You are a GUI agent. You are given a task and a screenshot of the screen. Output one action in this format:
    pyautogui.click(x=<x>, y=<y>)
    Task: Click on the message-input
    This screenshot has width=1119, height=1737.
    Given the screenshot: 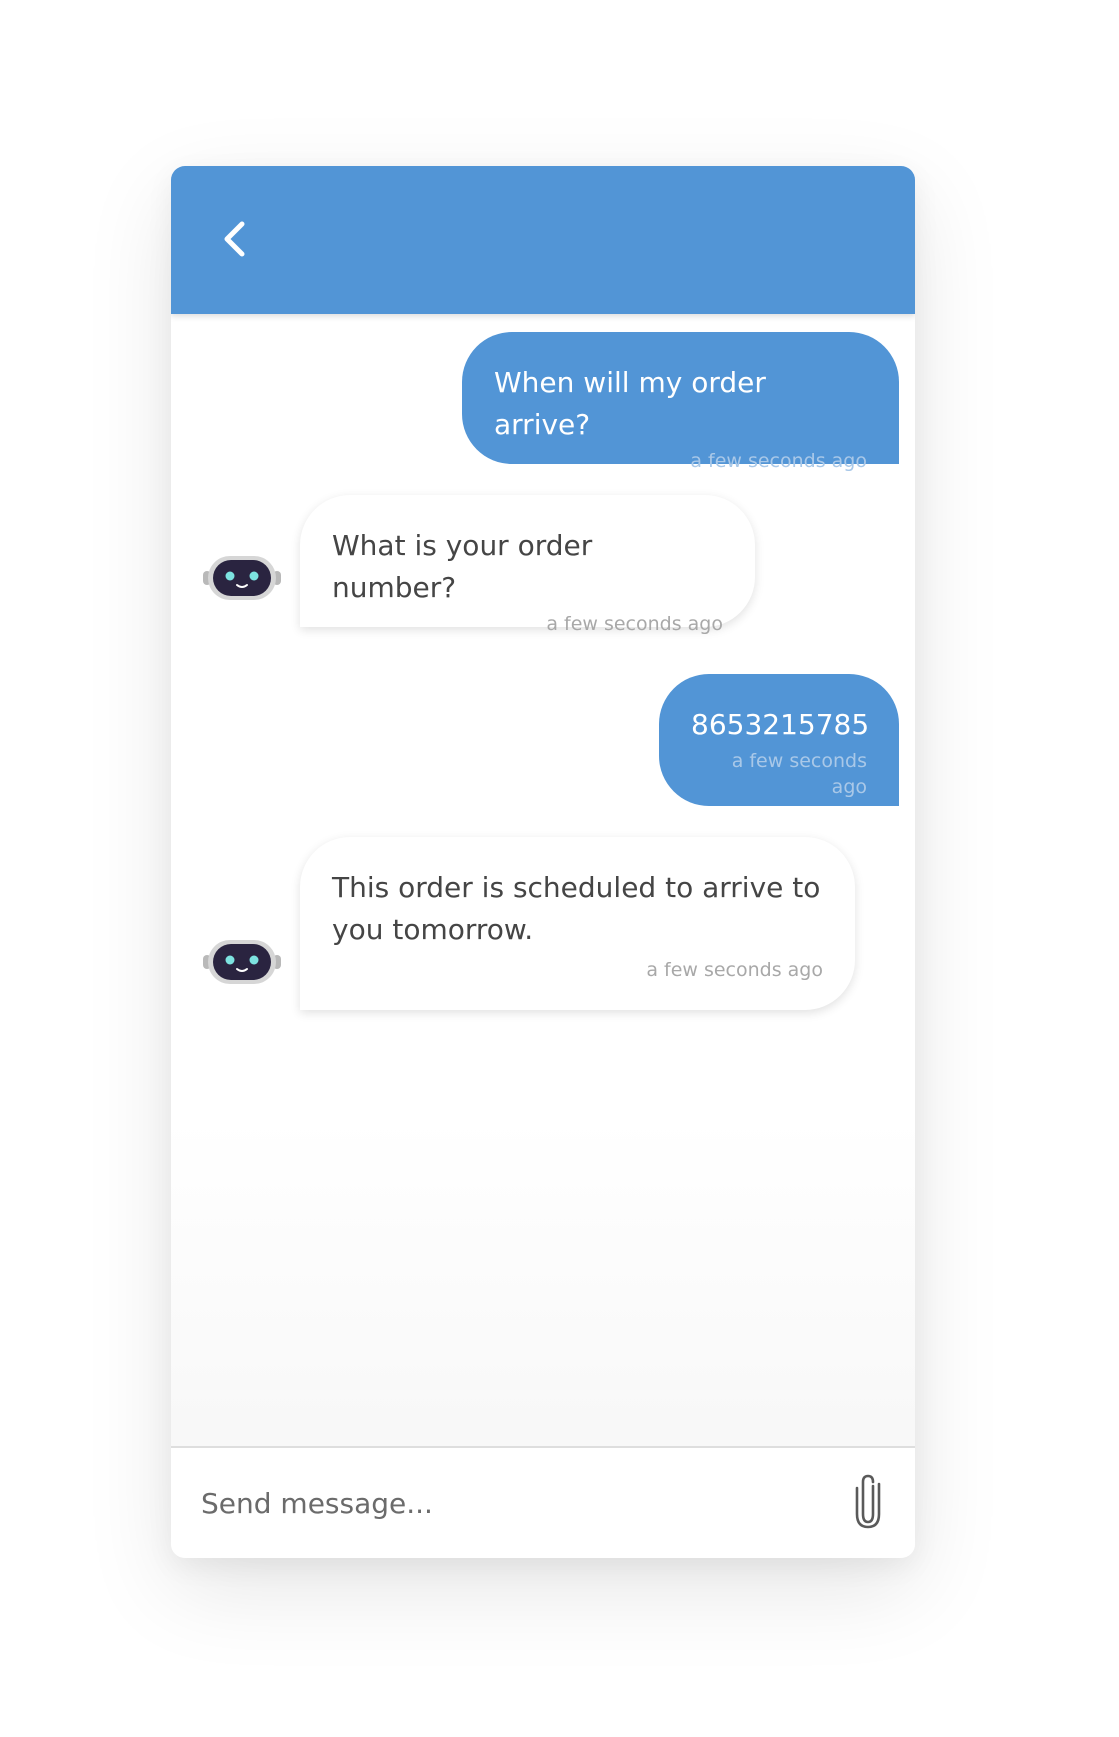 What is the action you would take?
    pyautogui.click(x=511, y=1503)
    